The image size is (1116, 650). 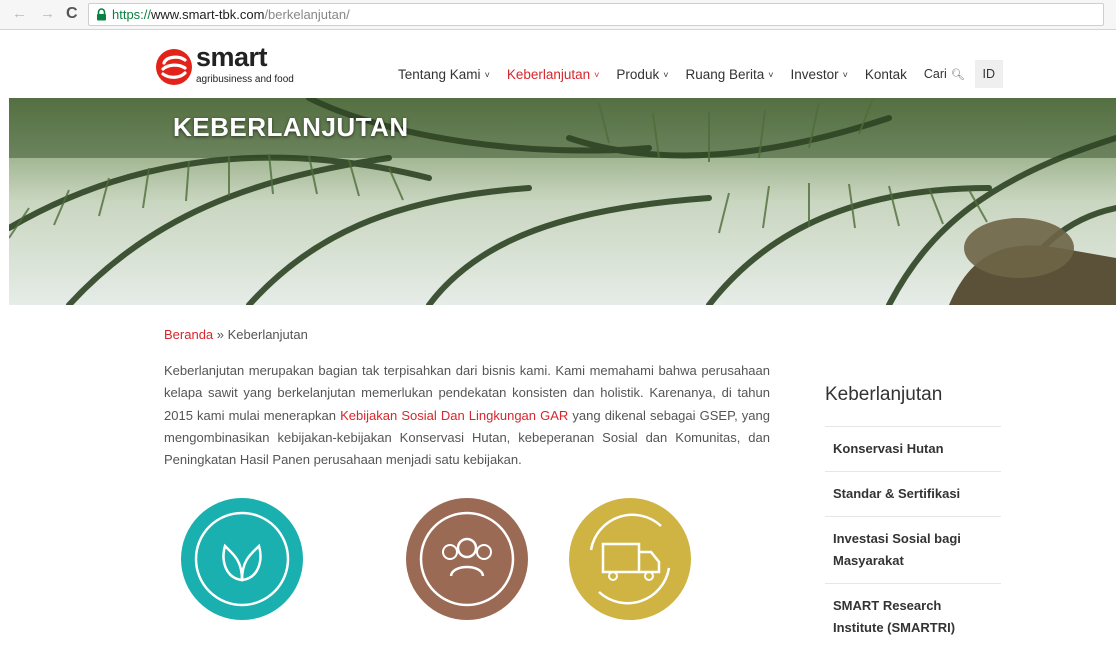 I want to click on menu-item-ruang-berita: Ruang Berita ˅, so click(x=729, y=74).